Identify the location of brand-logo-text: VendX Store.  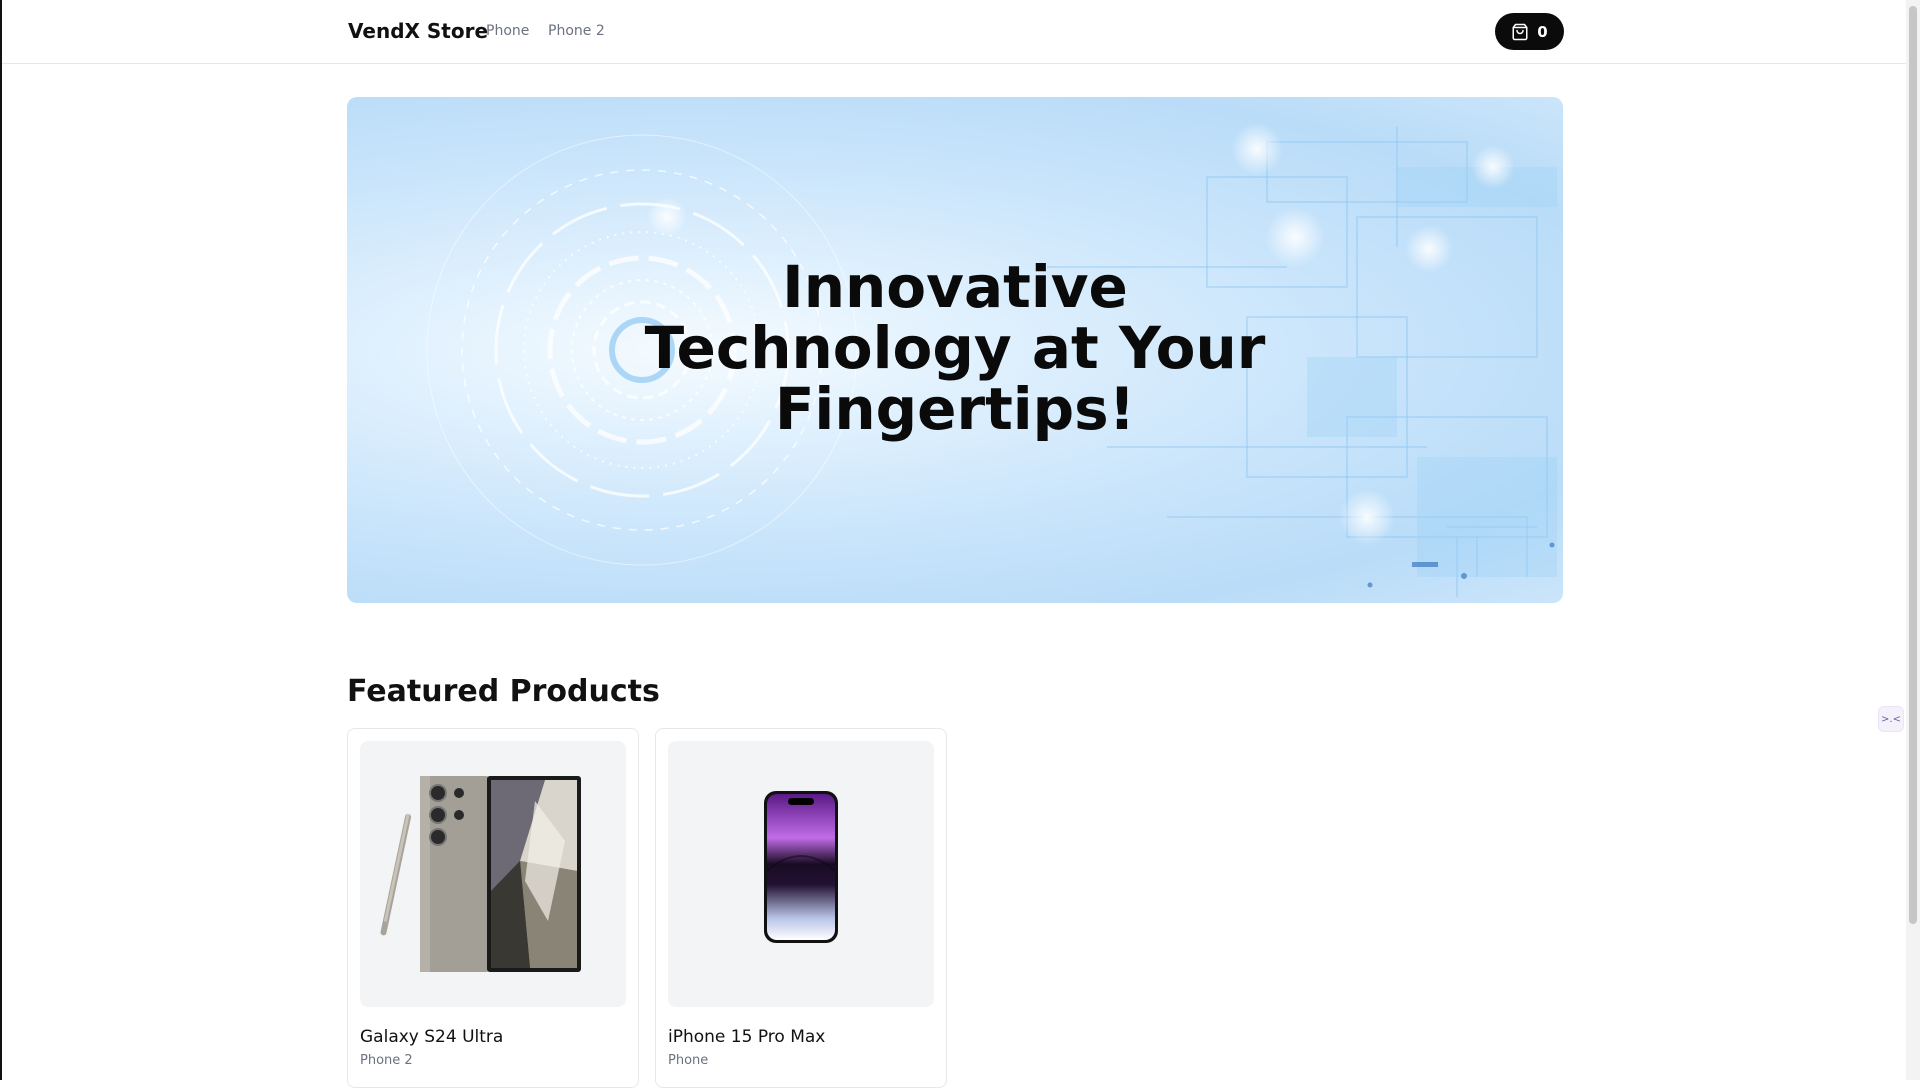
(418, 31).